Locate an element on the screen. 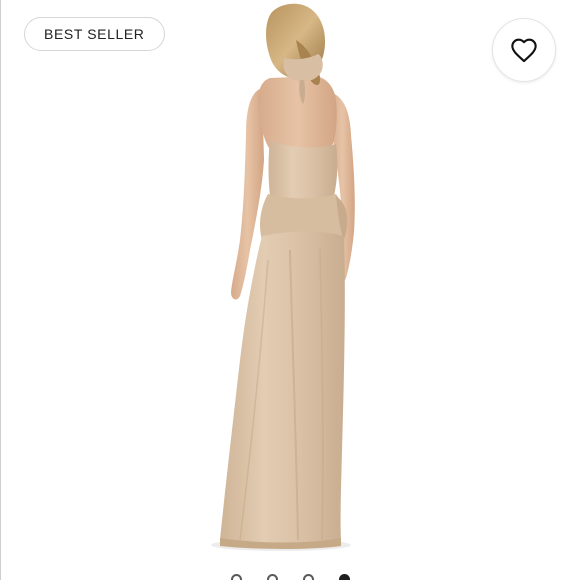 Image resolution: width=580 pixels, height=580 pixels. heart-icon is located at coordinates (524, 50).